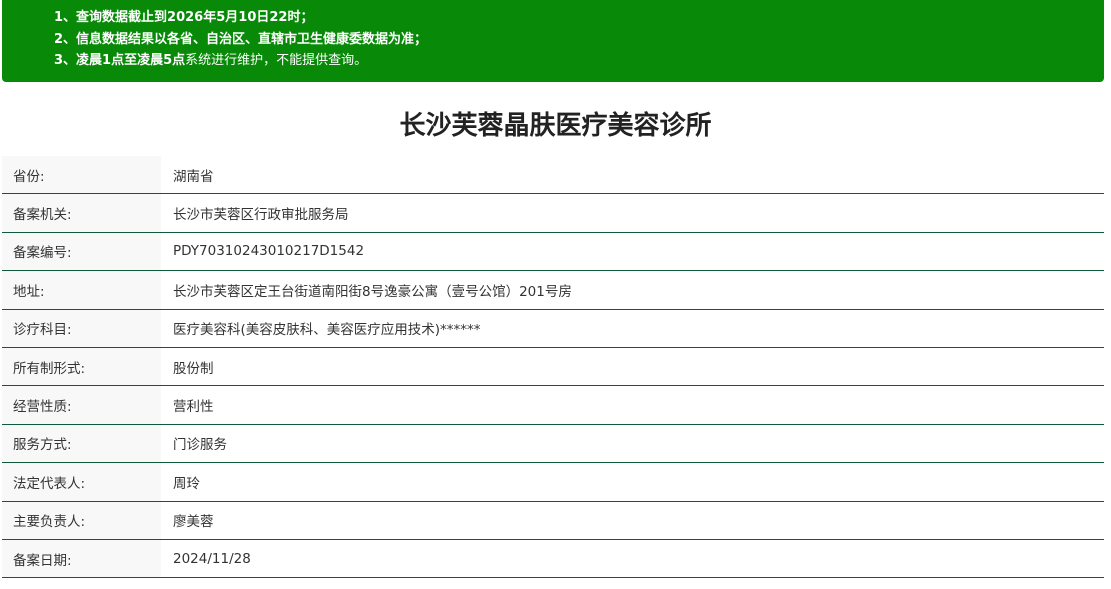  I want to click on table-row-ownership: 所有制形式: 股份制, so click(553, 367).